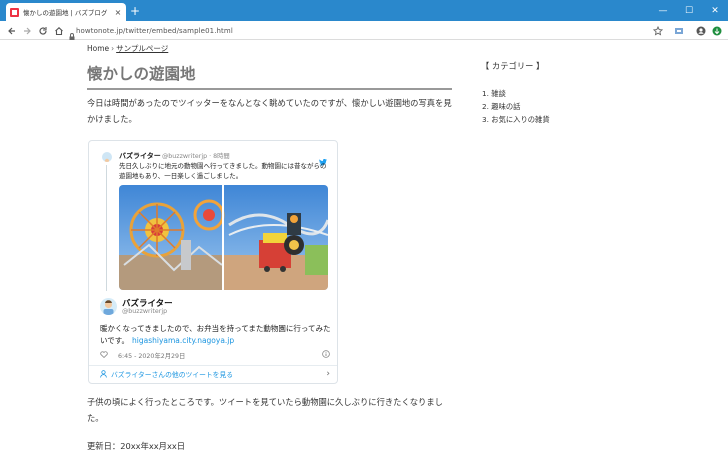  I want to click on breadcrumb-home: Home, so click(98, 48).